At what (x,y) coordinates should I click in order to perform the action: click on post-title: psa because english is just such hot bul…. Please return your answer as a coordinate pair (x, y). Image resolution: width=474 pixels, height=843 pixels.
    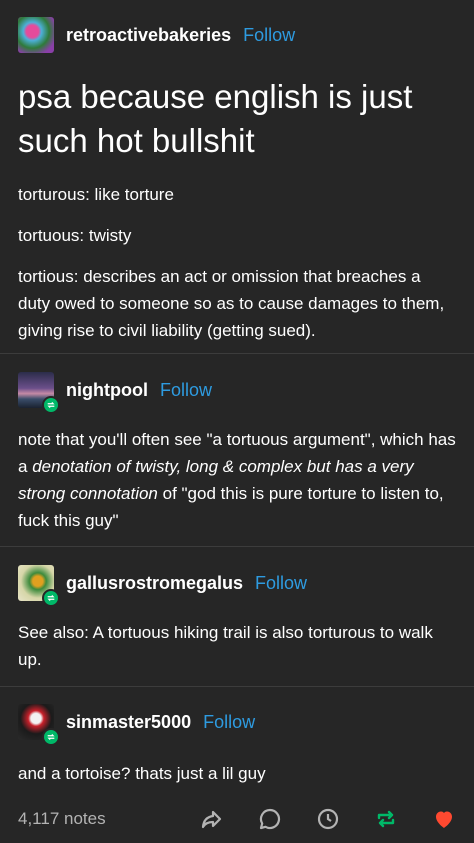
    Looking at the image, I should click on (215, 118).